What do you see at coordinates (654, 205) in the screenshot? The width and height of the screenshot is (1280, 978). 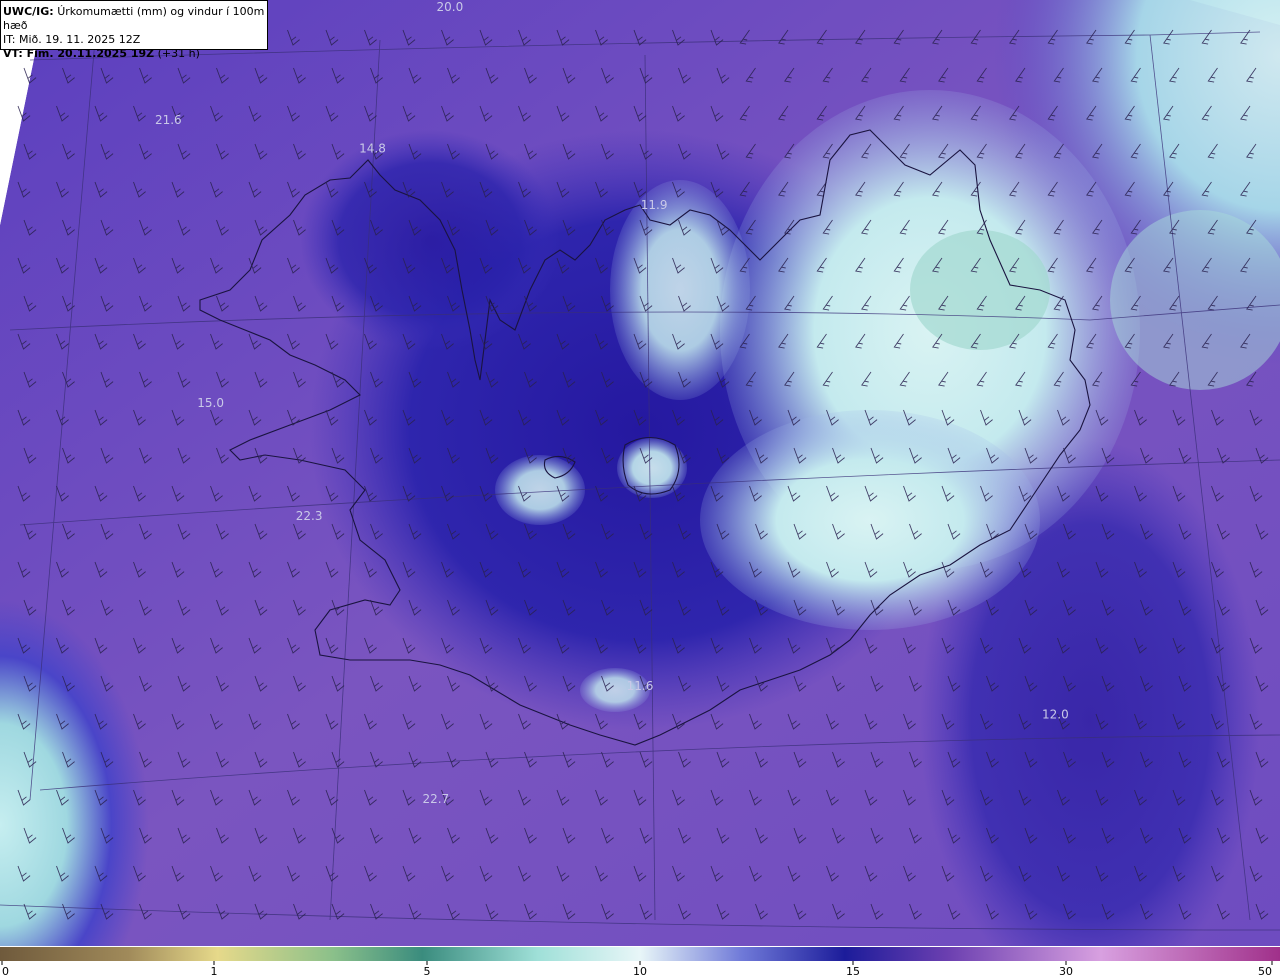 I see `value-label: 11.9` at bounding box center [654, 205].